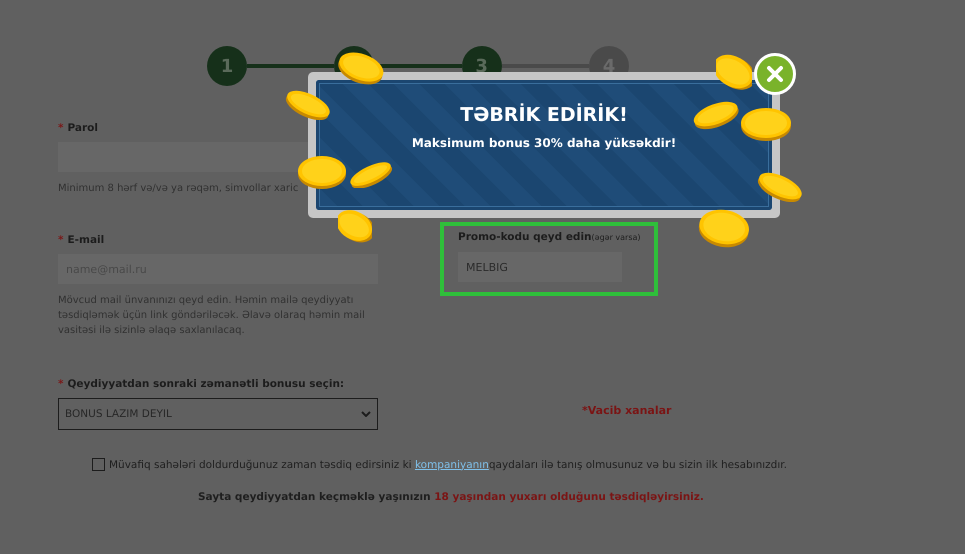  I want to click on chevron-down-icon, so click(366, 414).